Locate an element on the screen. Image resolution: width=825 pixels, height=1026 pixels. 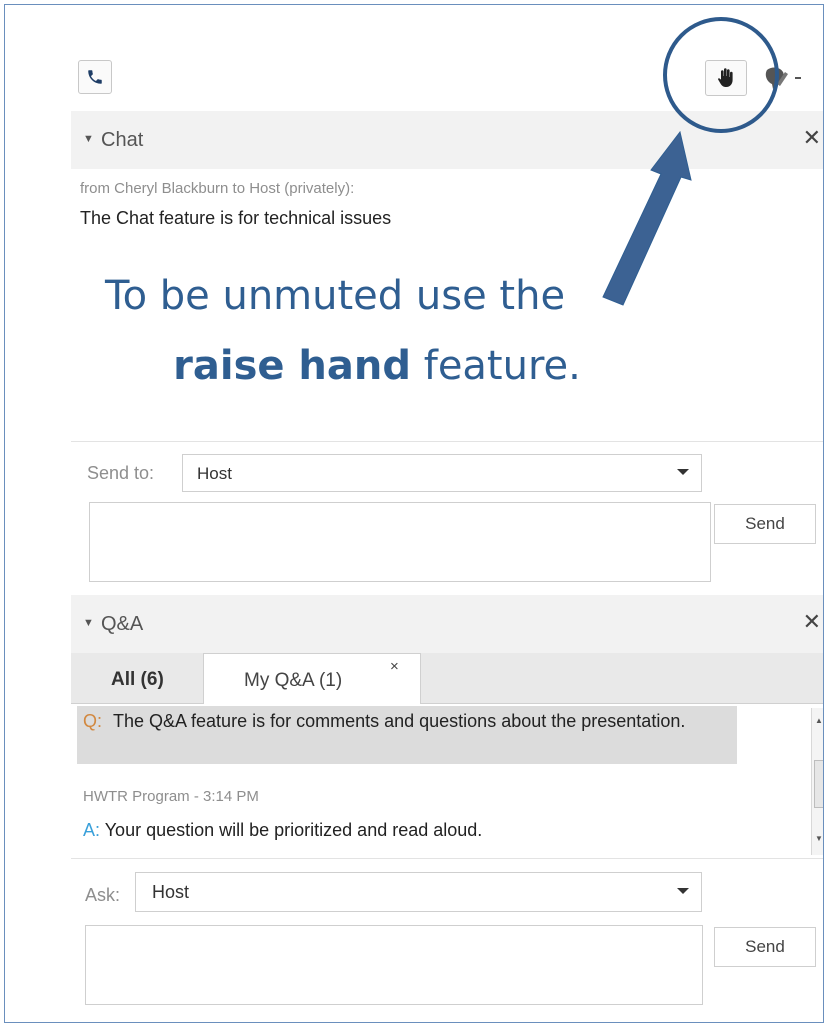
scrollbar-thumb is located at coordinates (818, 784).